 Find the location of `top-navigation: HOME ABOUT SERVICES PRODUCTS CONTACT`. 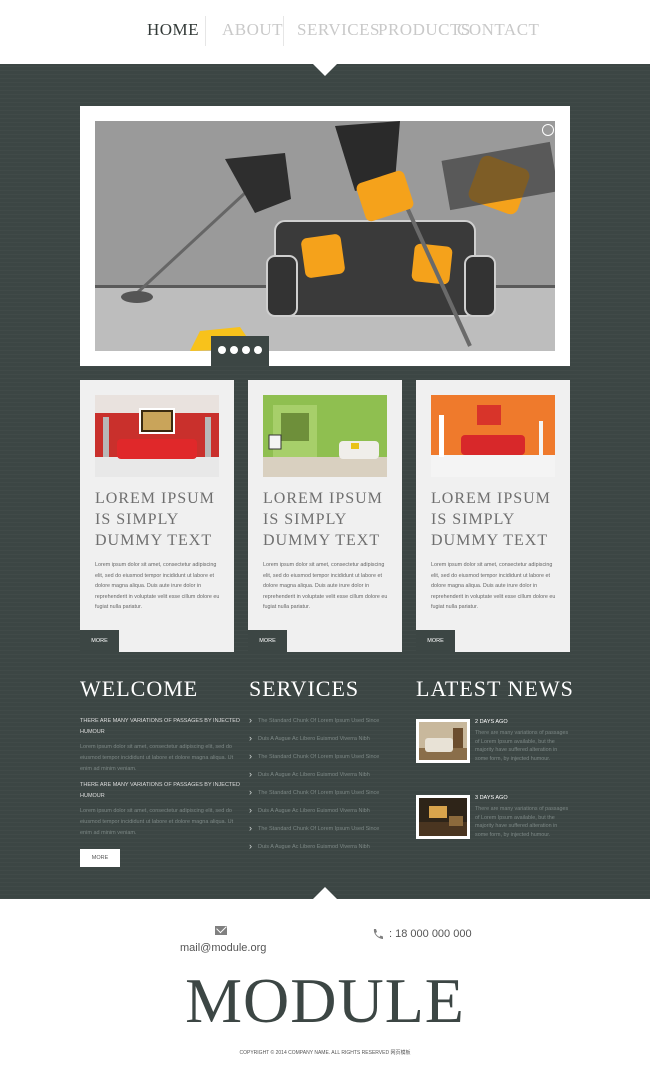

top-navigation: HOME ABOUT SERVICES PRODUCTS CONTACT is located at coordinates (325, 32).